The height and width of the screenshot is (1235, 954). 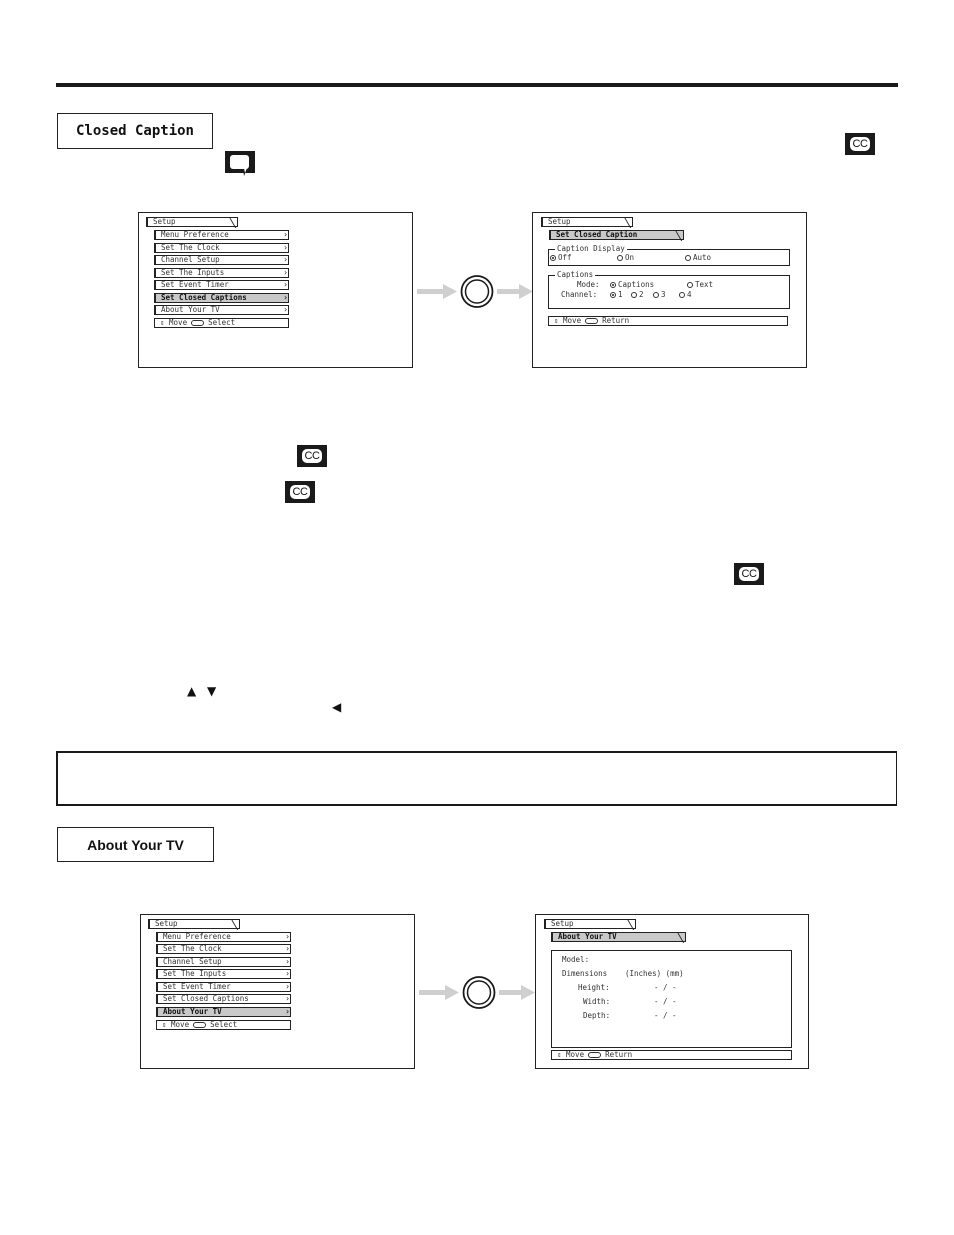 I want to click on note-box, so click(x=476, y=778).